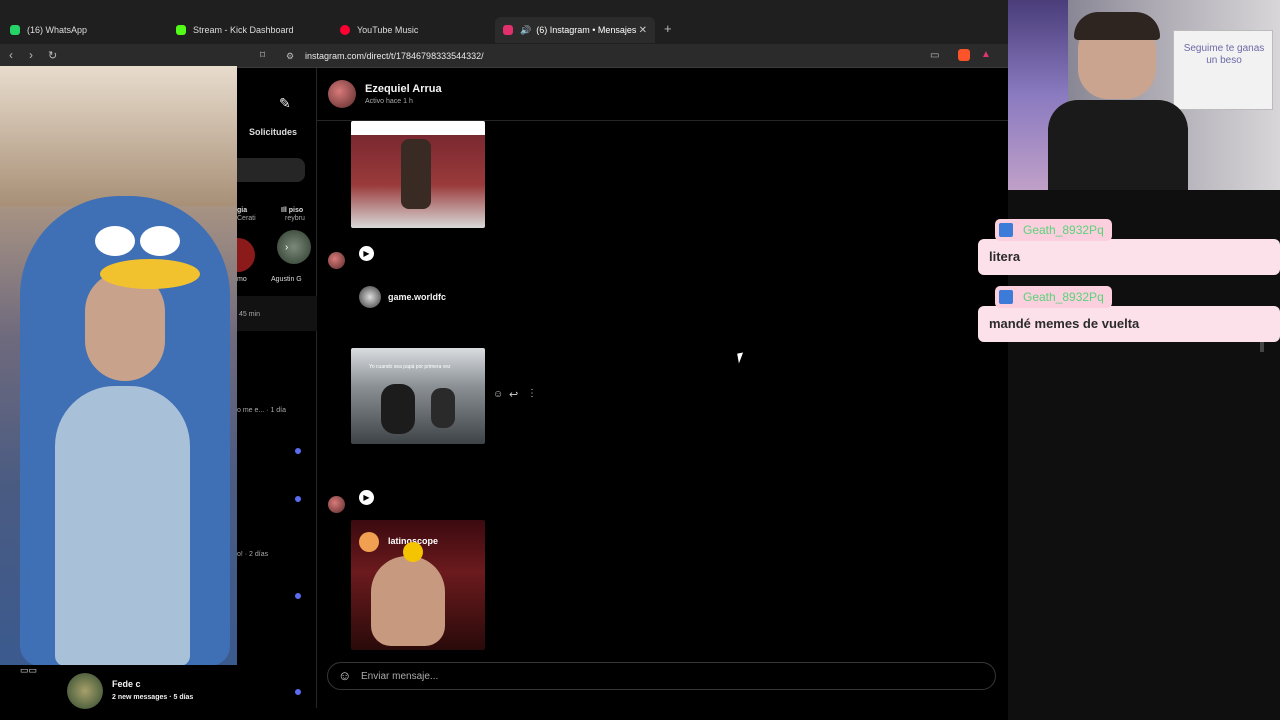 The width and height of the screenshot is (1280, 720). I want to click on new-tab-button: +, so click(668, 28).